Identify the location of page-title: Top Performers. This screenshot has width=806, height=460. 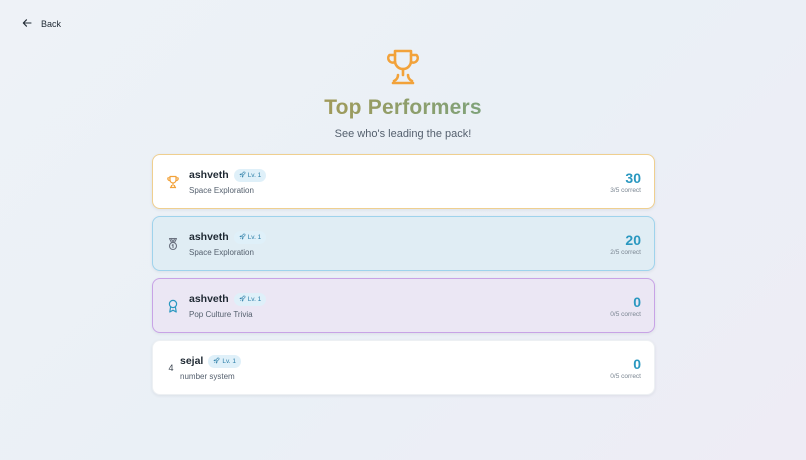
(403, 107).